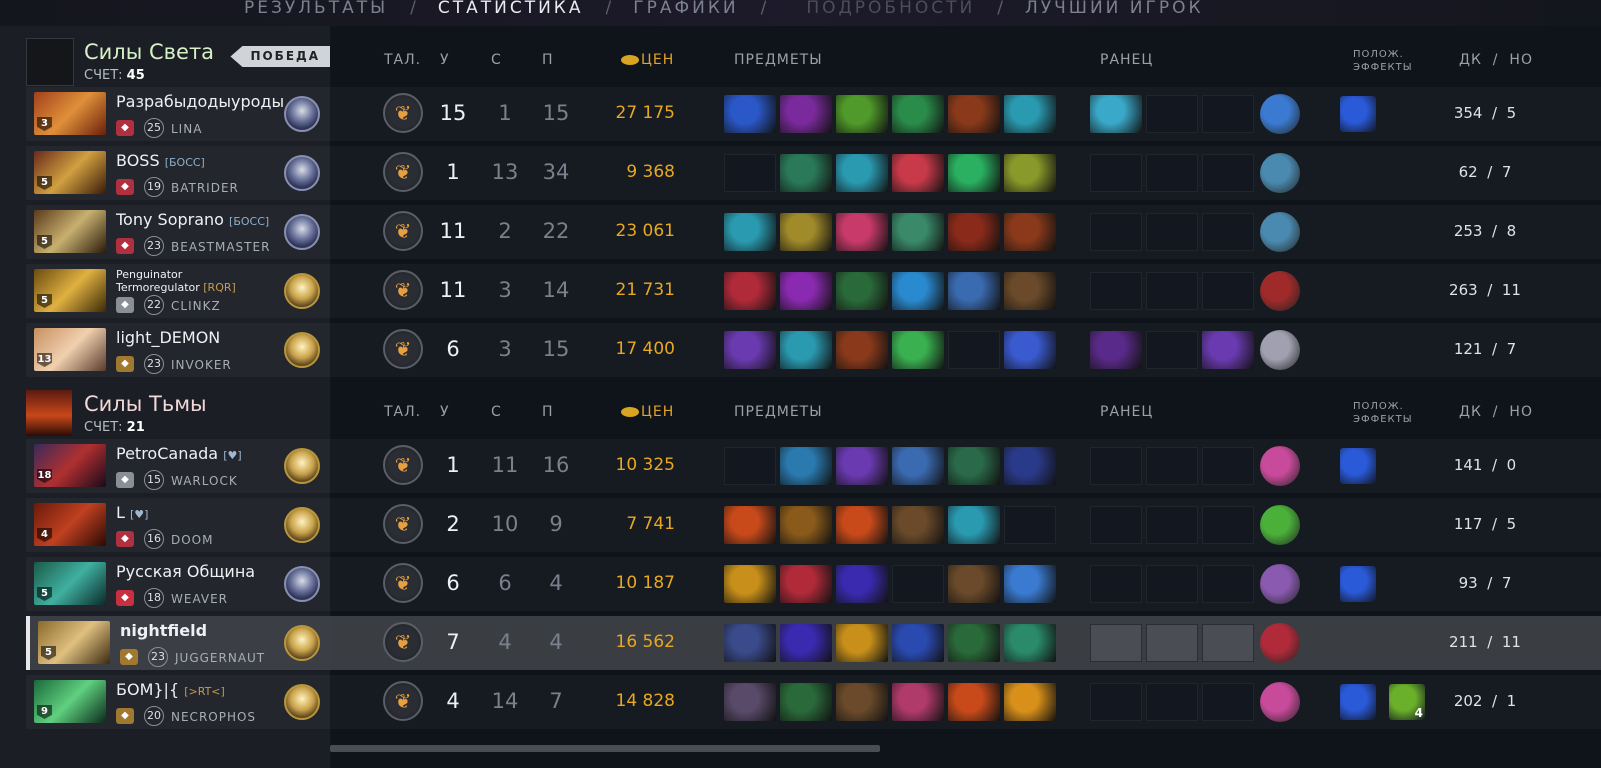 The image size is (1601, 768). I want to click on player-name: BOSS [БОСС], so click(160, 161).